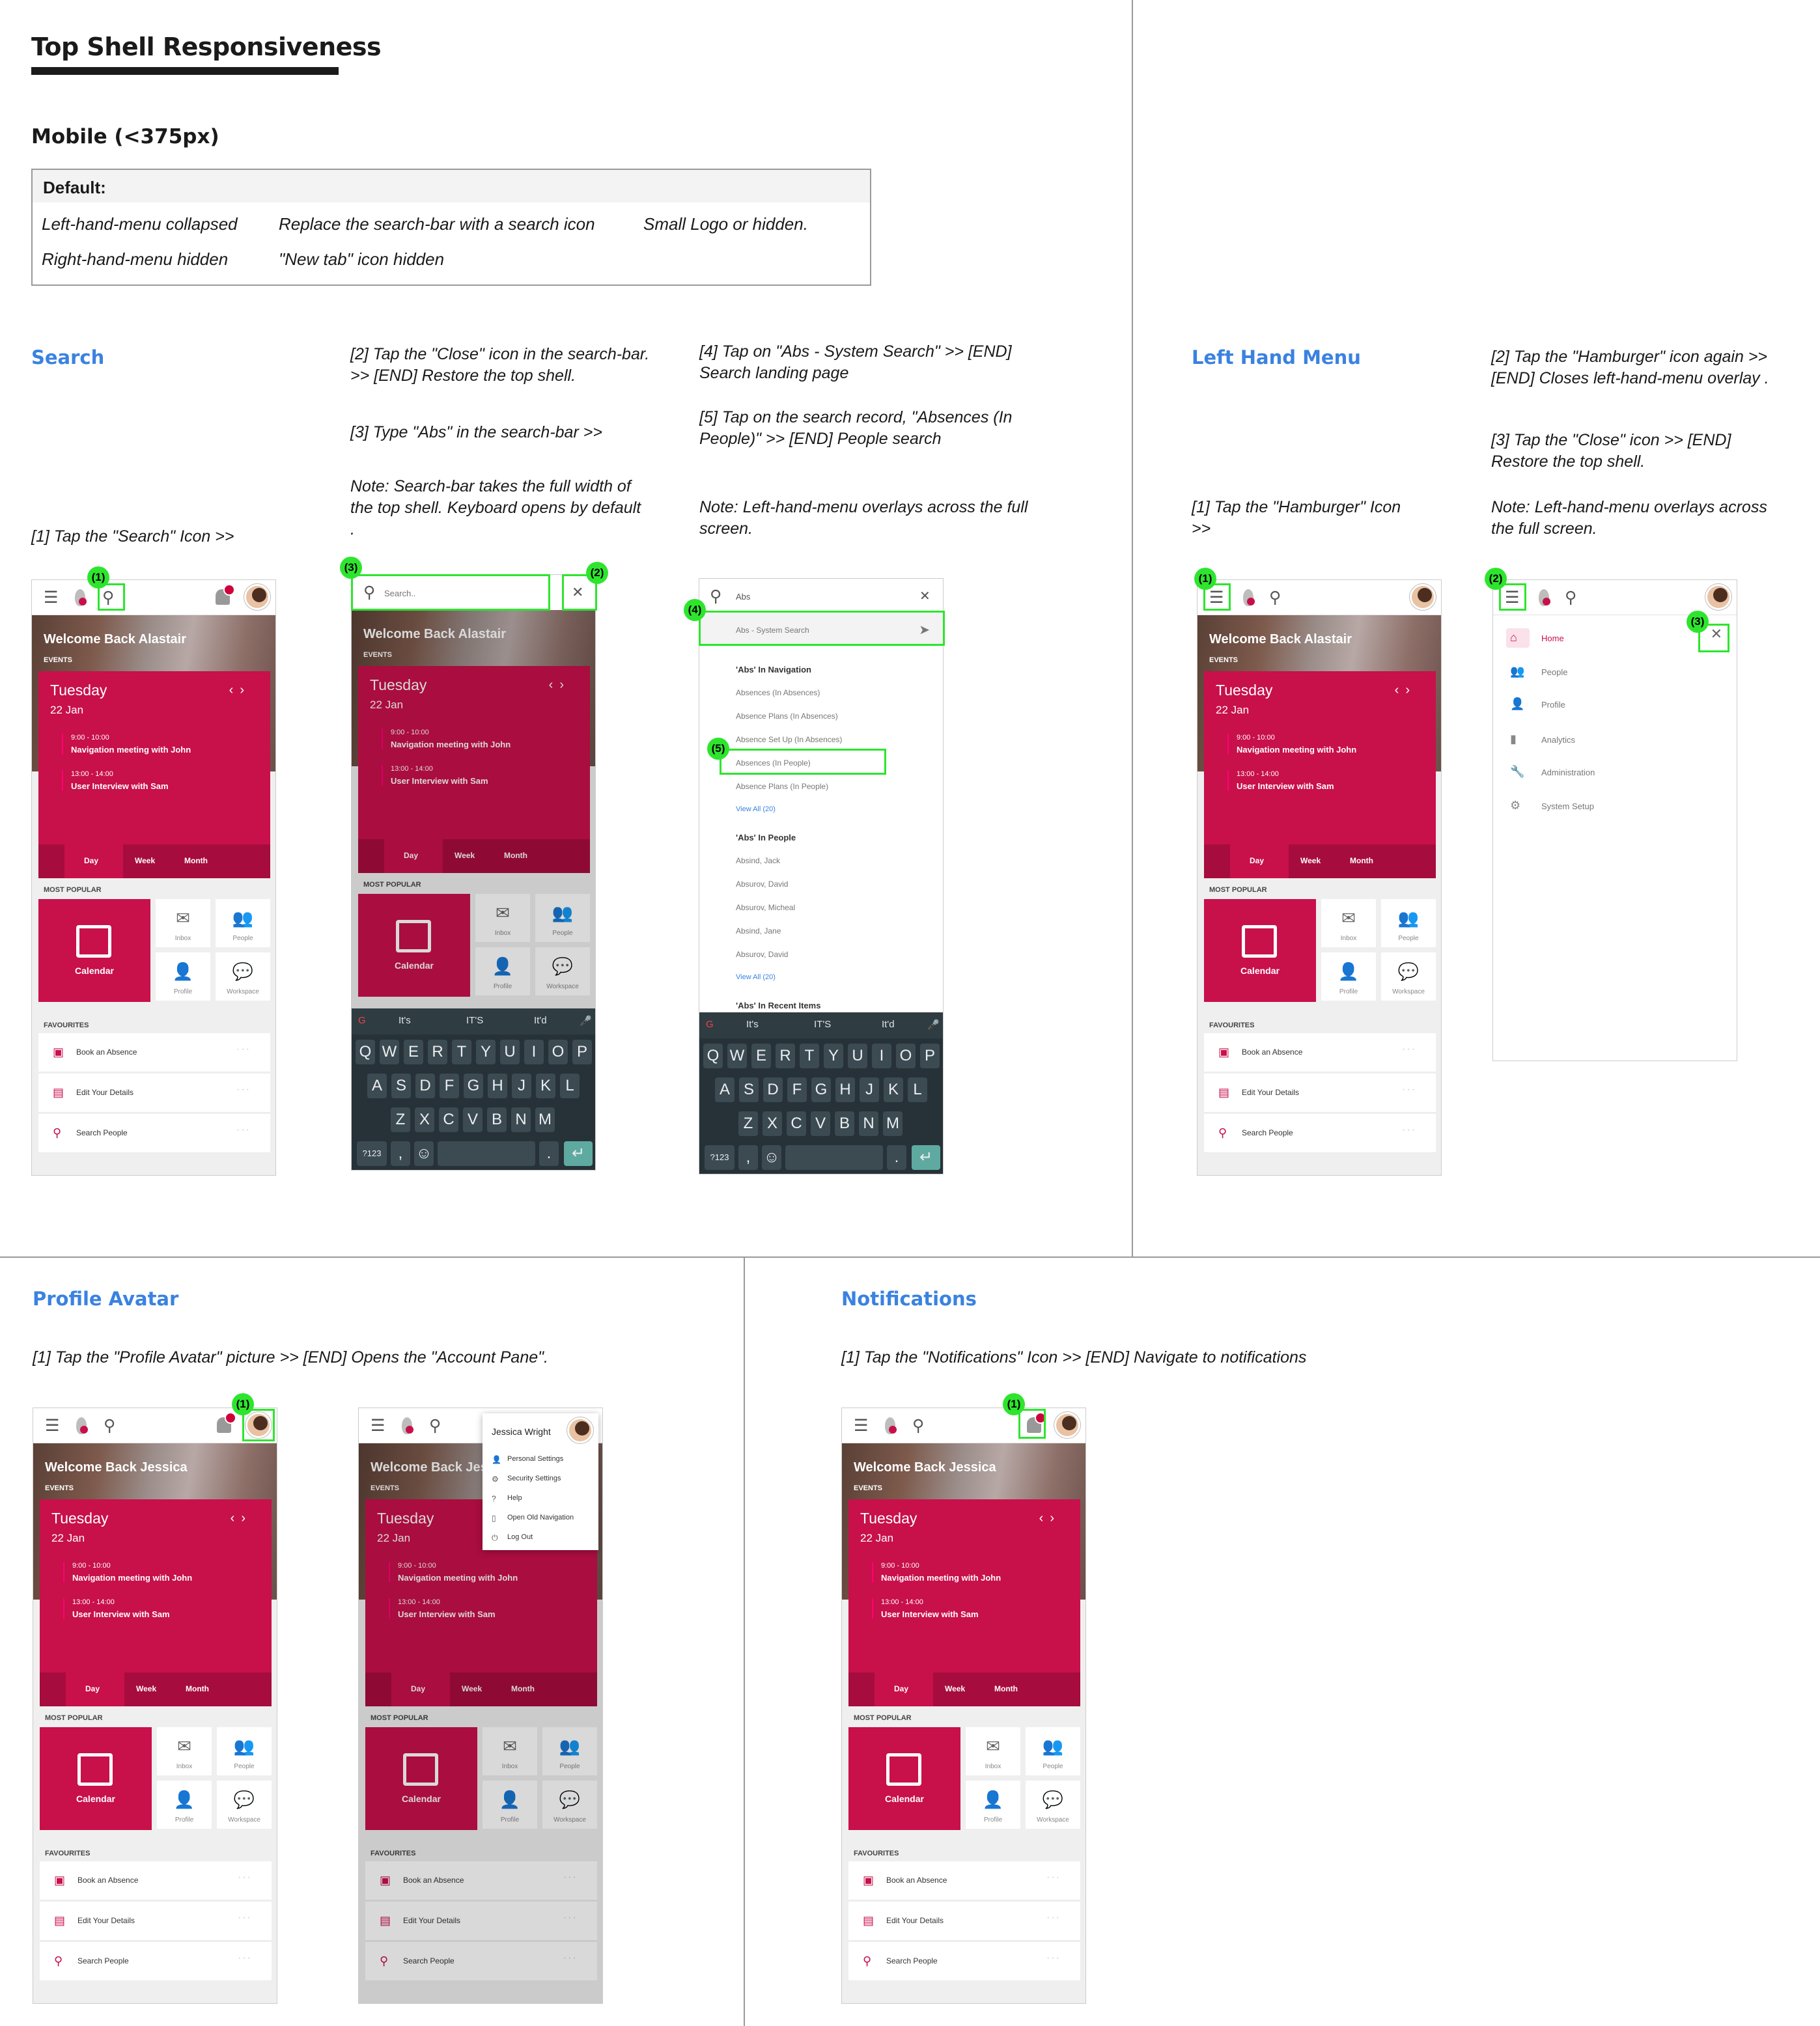 The height and width of the screenshot is (2026, 1820). What do you see at coordinates (1558, 740) in the screenshot?
I see `menu-item-analytics: Analytics` at bounding box center [1558, 740].